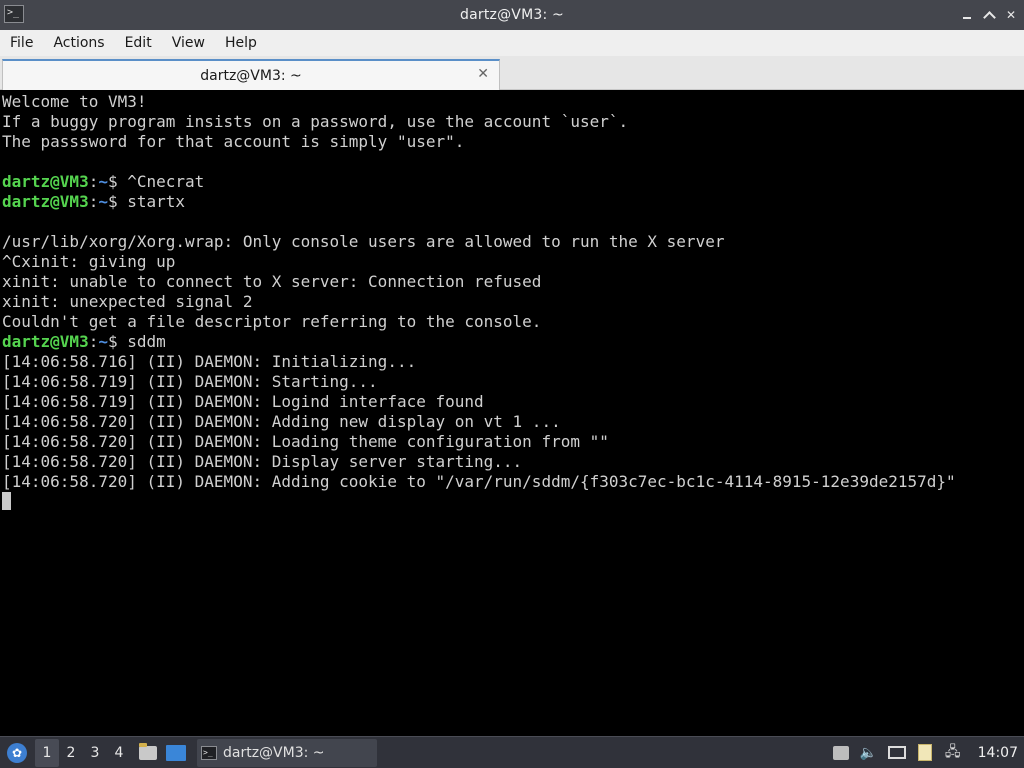 The image size is (1024, 768). I want to click on tab-terminal: dartz@VM3: ~ ✕, so click(251, 74).